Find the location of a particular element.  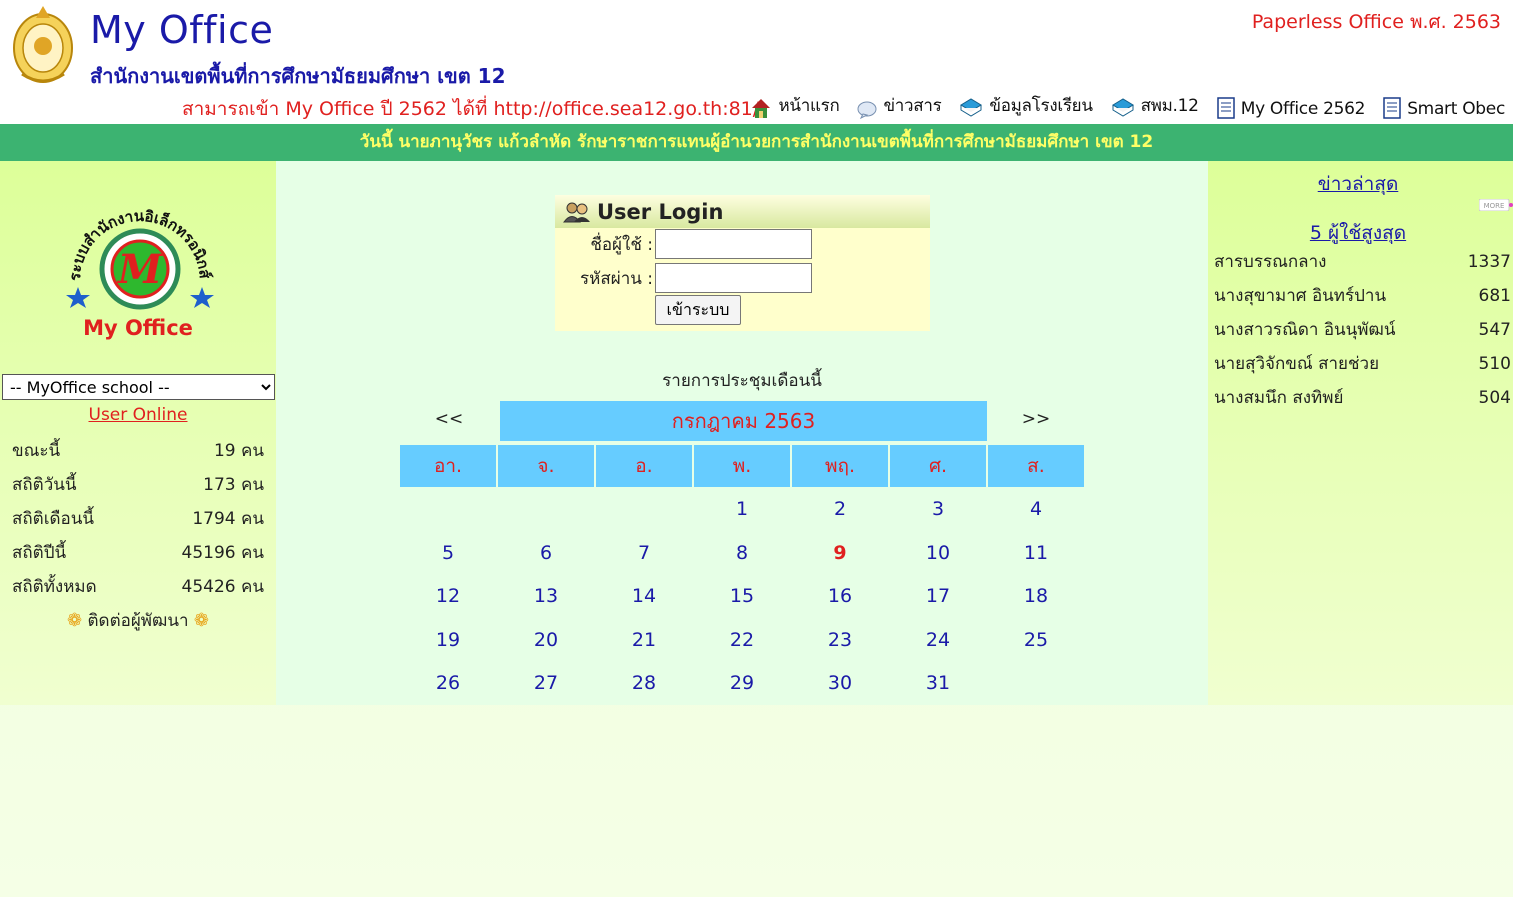

calendar-day: 9 is located at coordinates (840, 552).